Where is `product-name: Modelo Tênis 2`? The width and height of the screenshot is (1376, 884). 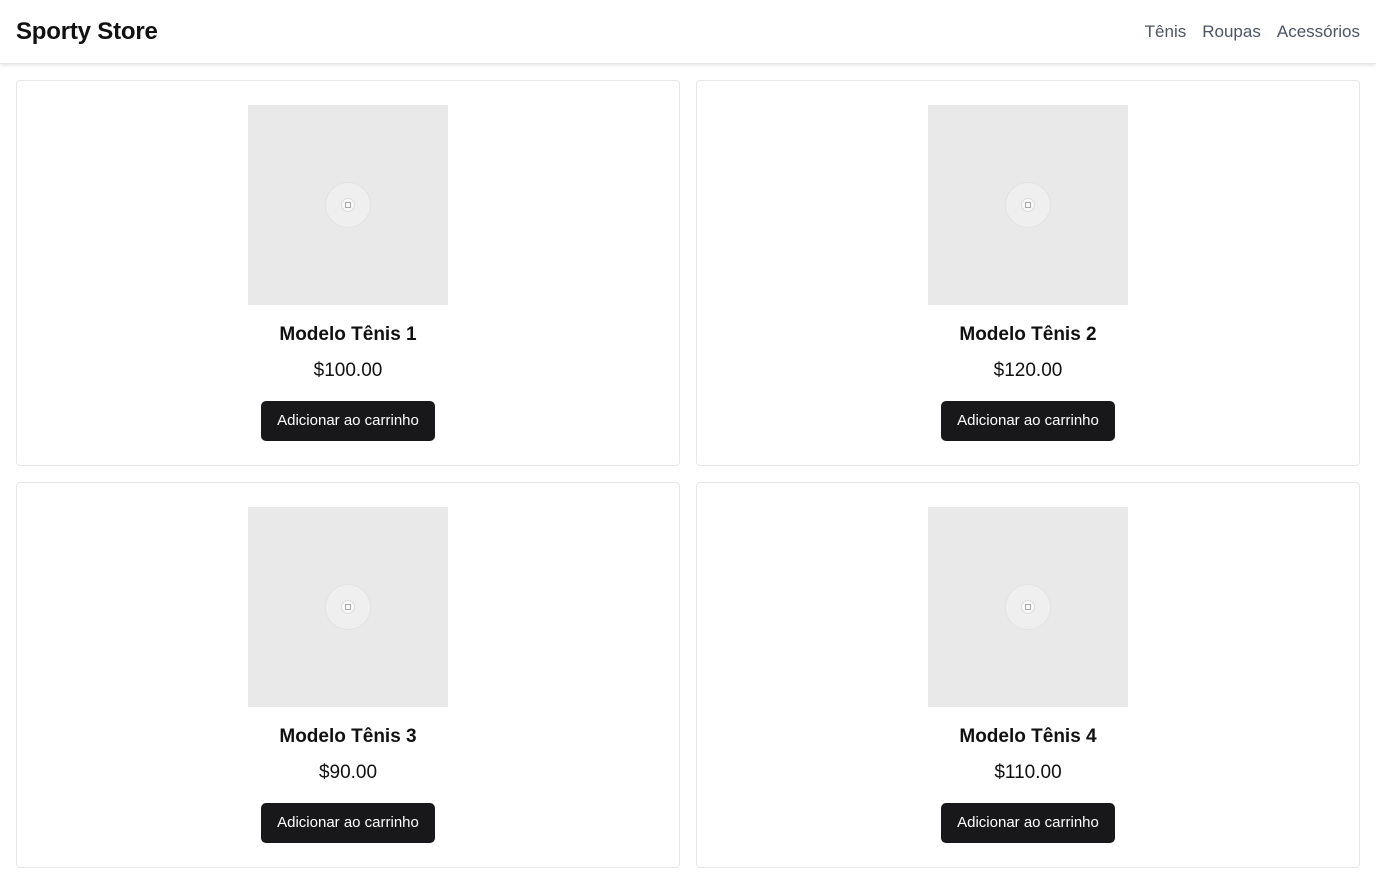 product-name: Modelo Tênis 2 is located at coordinates (1028, 334).